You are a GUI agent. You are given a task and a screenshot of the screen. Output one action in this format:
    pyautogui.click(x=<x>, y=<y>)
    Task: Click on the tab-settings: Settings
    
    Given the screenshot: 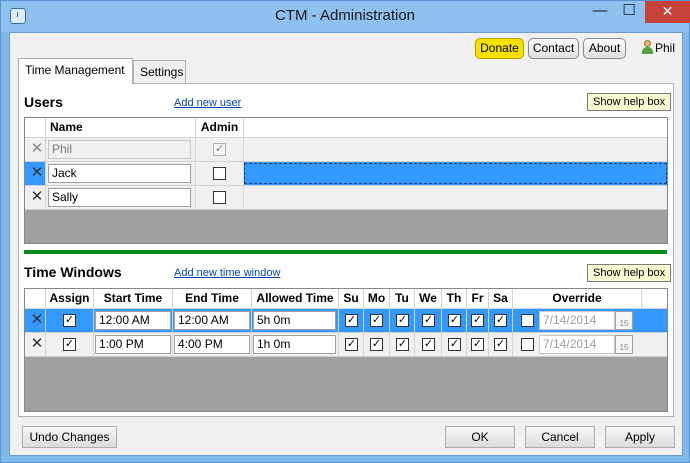 What is the action you would take?
    pyautogui.click(x=159, y=72)
    